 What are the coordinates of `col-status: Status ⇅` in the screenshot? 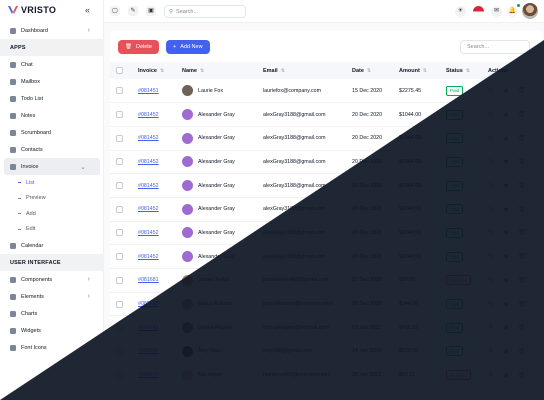 It's located at (467, 70).